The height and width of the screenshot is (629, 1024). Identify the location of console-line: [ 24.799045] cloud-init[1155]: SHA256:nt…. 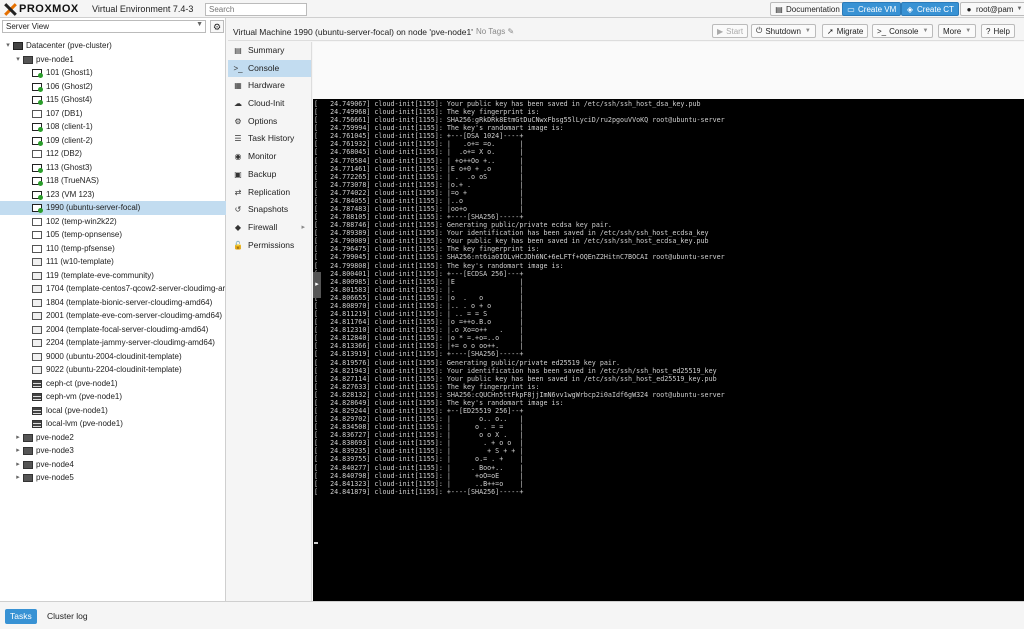
(519, 257).